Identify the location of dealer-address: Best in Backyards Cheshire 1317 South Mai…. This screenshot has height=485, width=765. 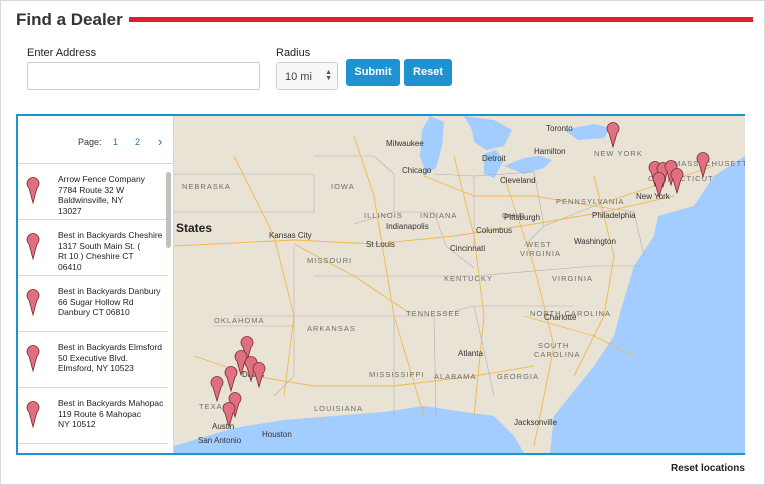
(110, 251).